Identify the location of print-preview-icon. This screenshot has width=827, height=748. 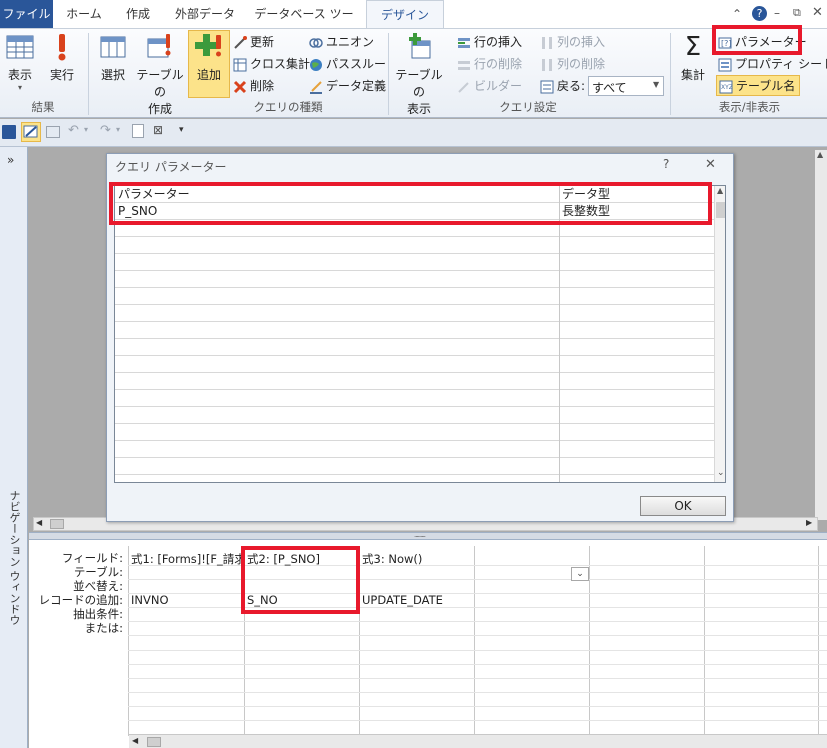
(138, 131).